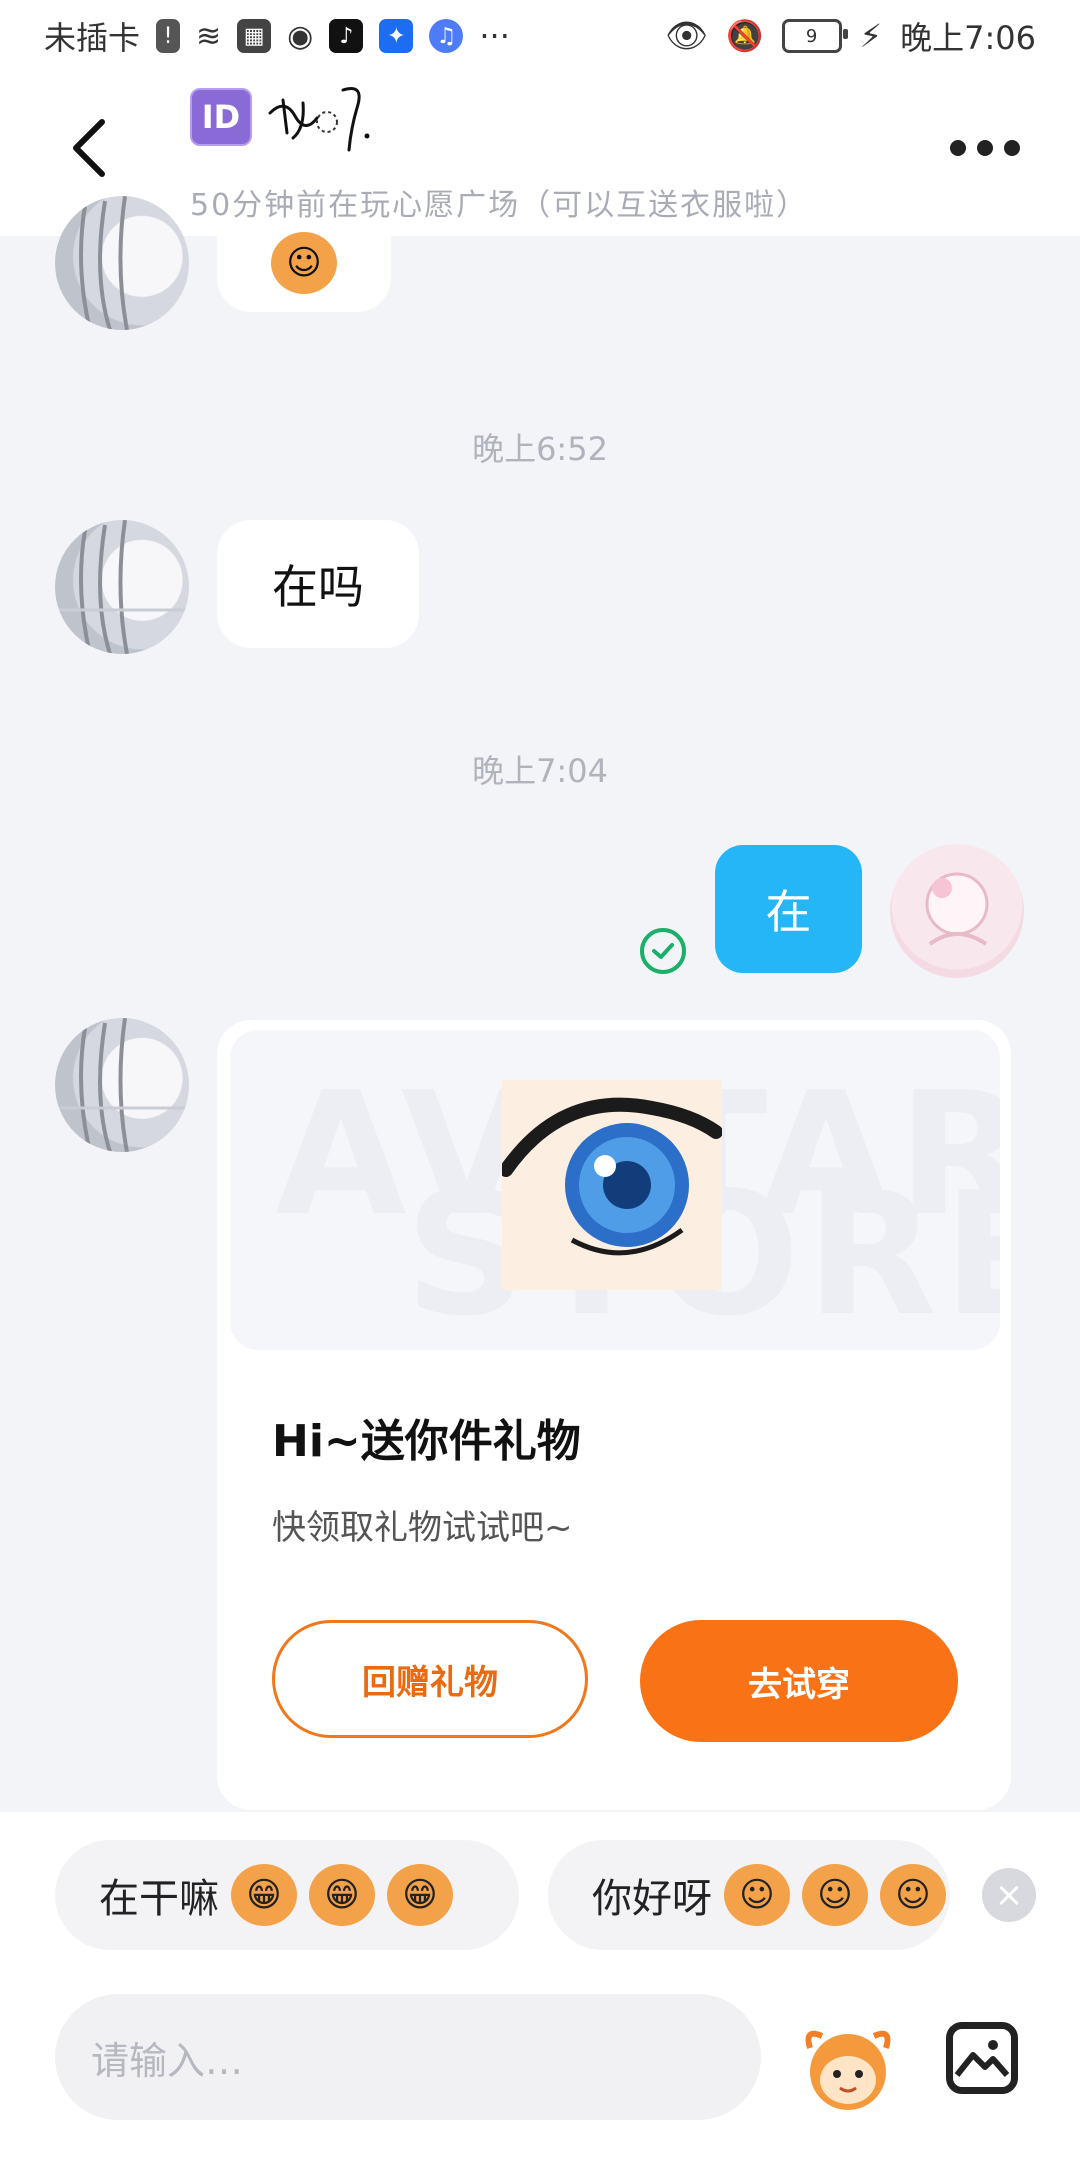 This screenshot has height=2160, width=1080. I want to click on quick-reply-label: 你好呀, so click(652, 1899).